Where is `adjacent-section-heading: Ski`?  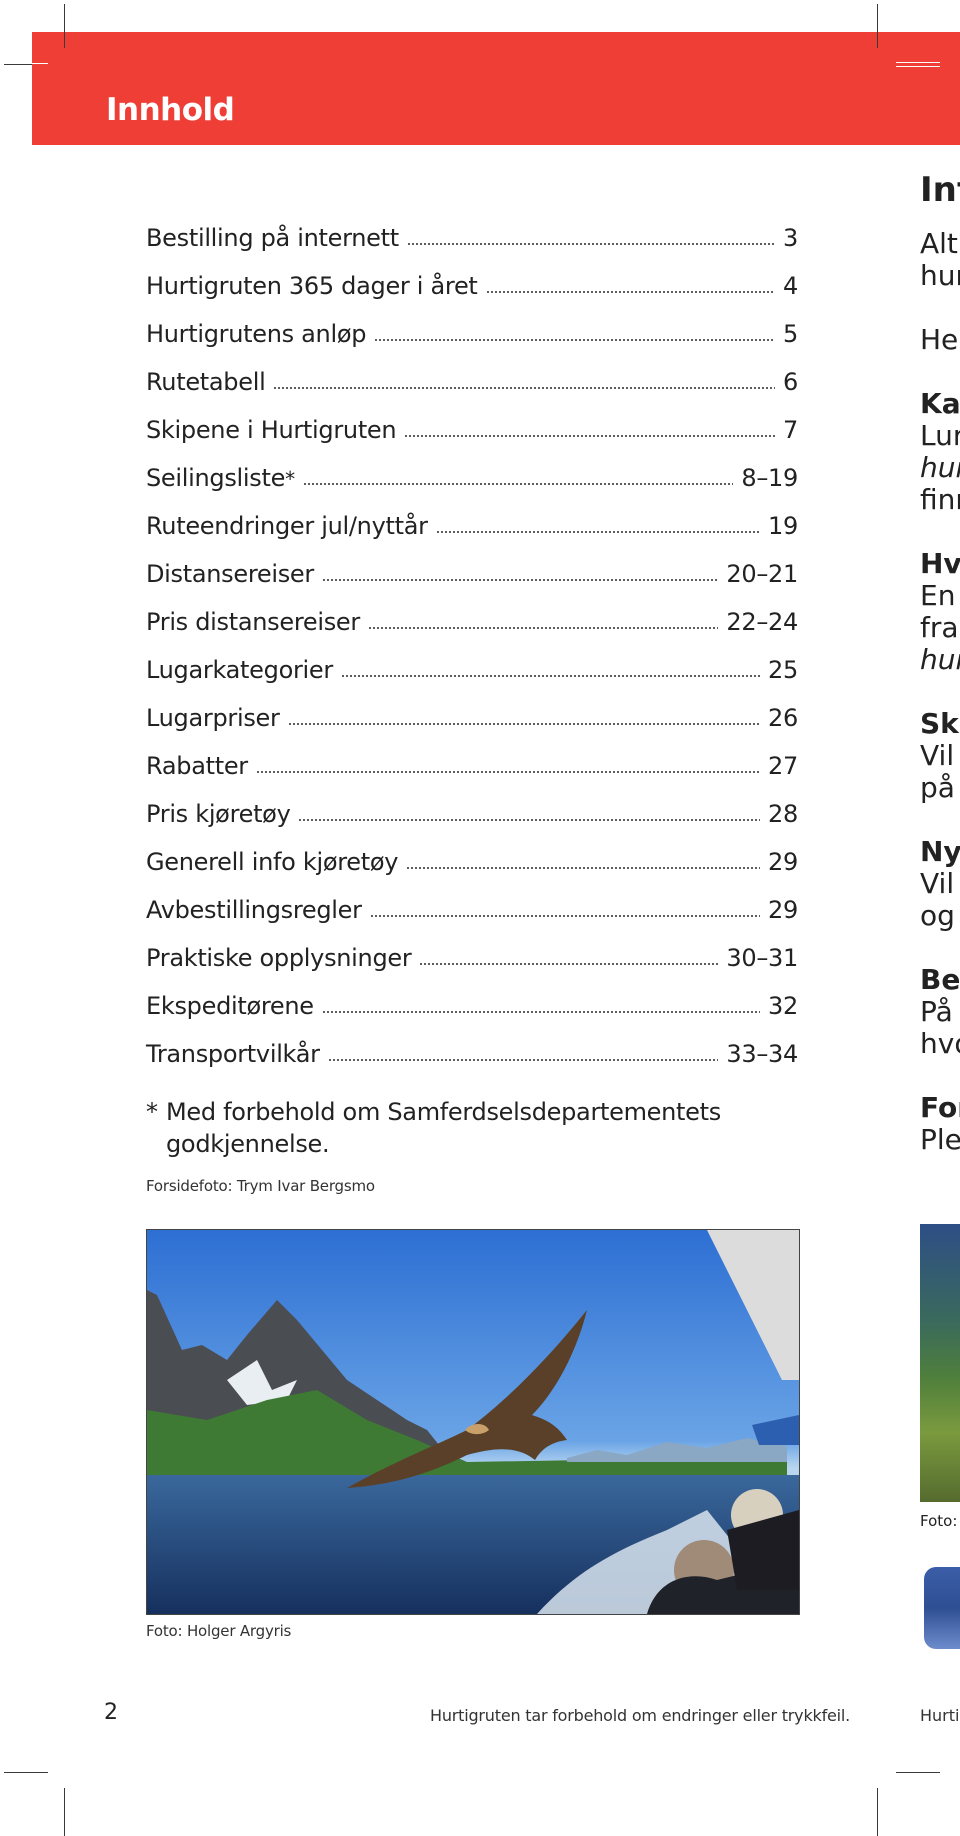
adjacent-section-heading: Ski is located at coordinates (940, 723).